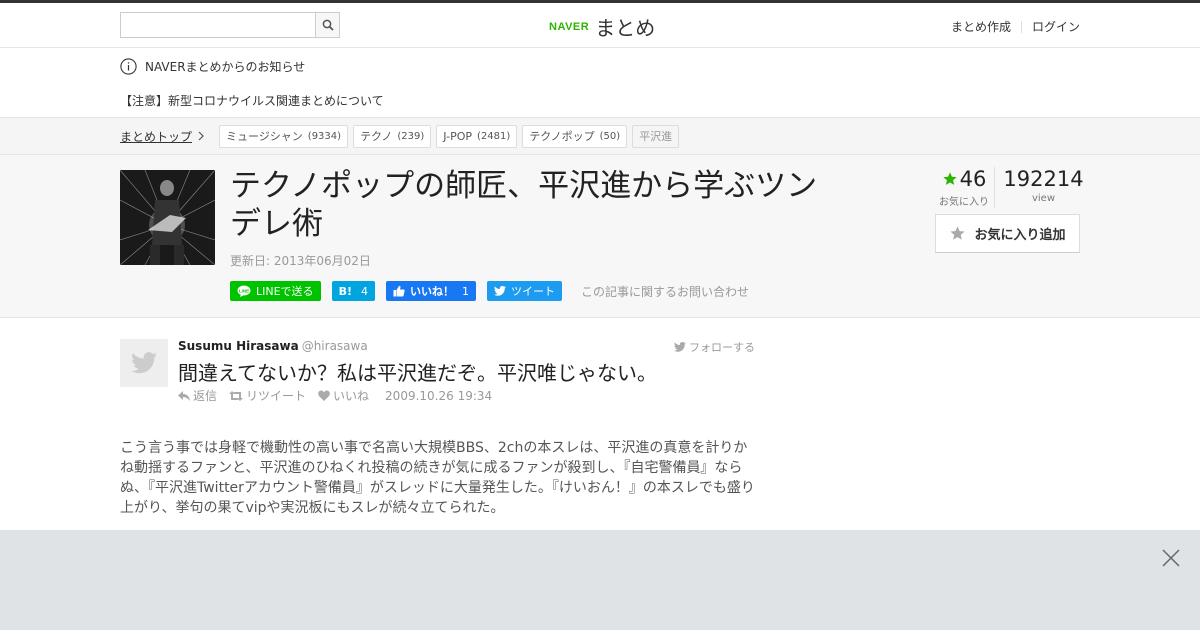  I want to click on updated-date: 更新日: 2013年06月02日, so click(300, 261).